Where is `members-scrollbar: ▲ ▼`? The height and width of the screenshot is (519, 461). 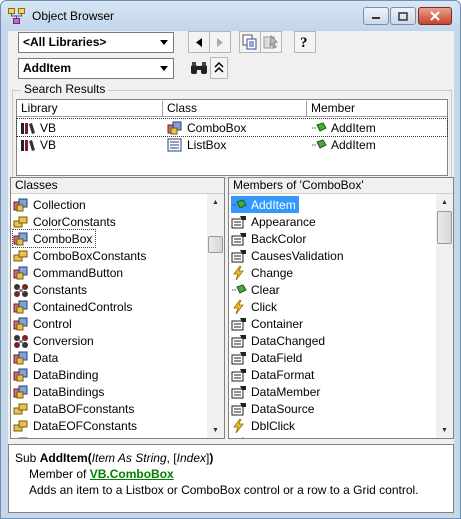
members-scrollbar: ▲ ▼ is located at coordinates (444, 316).